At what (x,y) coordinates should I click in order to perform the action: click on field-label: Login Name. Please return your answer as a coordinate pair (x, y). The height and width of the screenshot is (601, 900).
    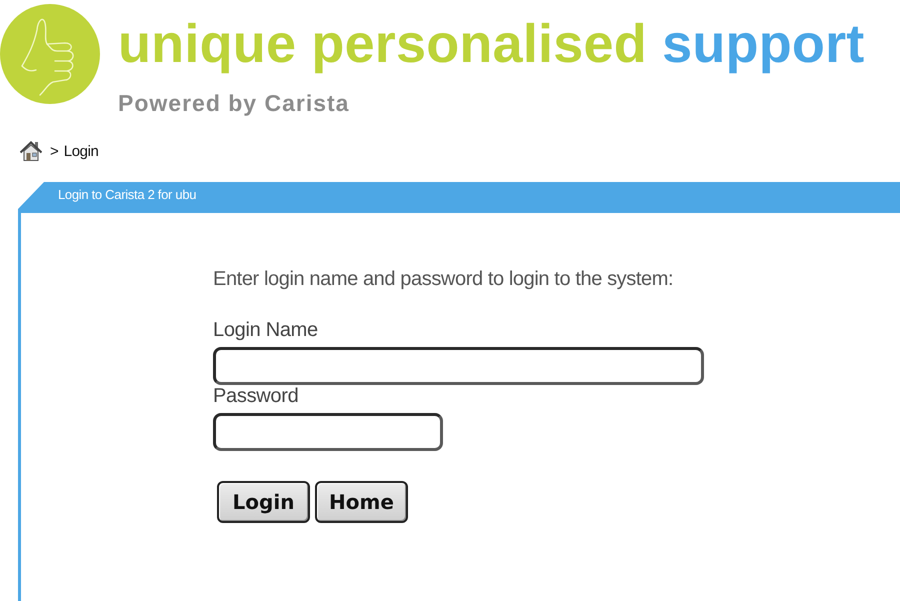
    Looking at the image, I should click on (265, 330).